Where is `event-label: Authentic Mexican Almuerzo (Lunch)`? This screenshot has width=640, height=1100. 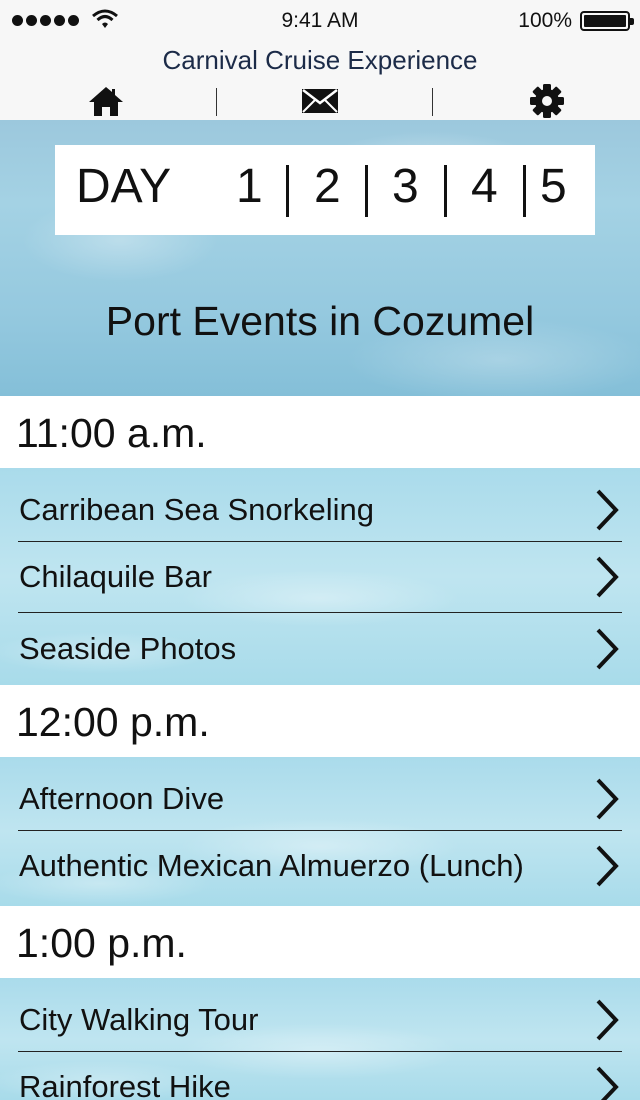
event-label: Authentic Mexican Almuerzo (Lunch) is located at coordinates (271, 865).